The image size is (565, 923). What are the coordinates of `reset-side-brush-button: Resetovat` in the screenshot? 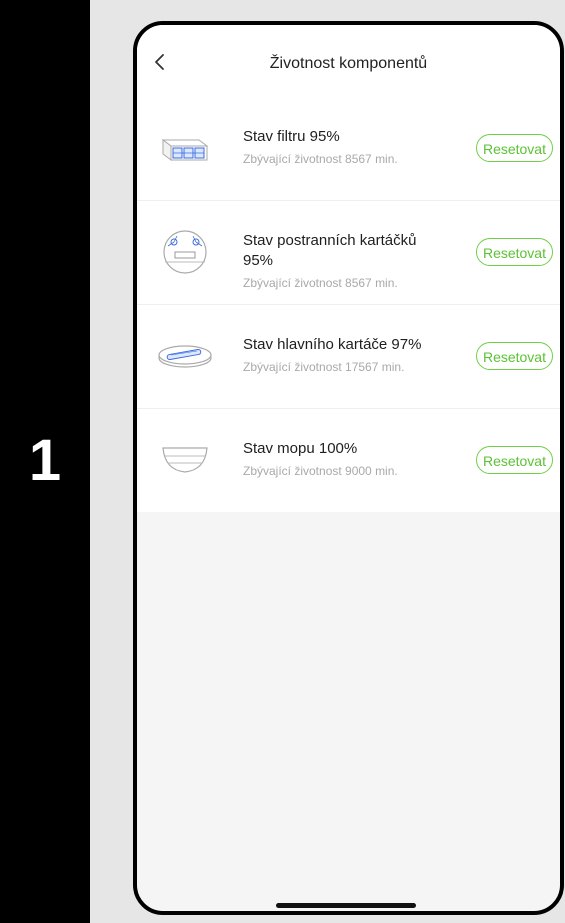 It's located at (514, 252).